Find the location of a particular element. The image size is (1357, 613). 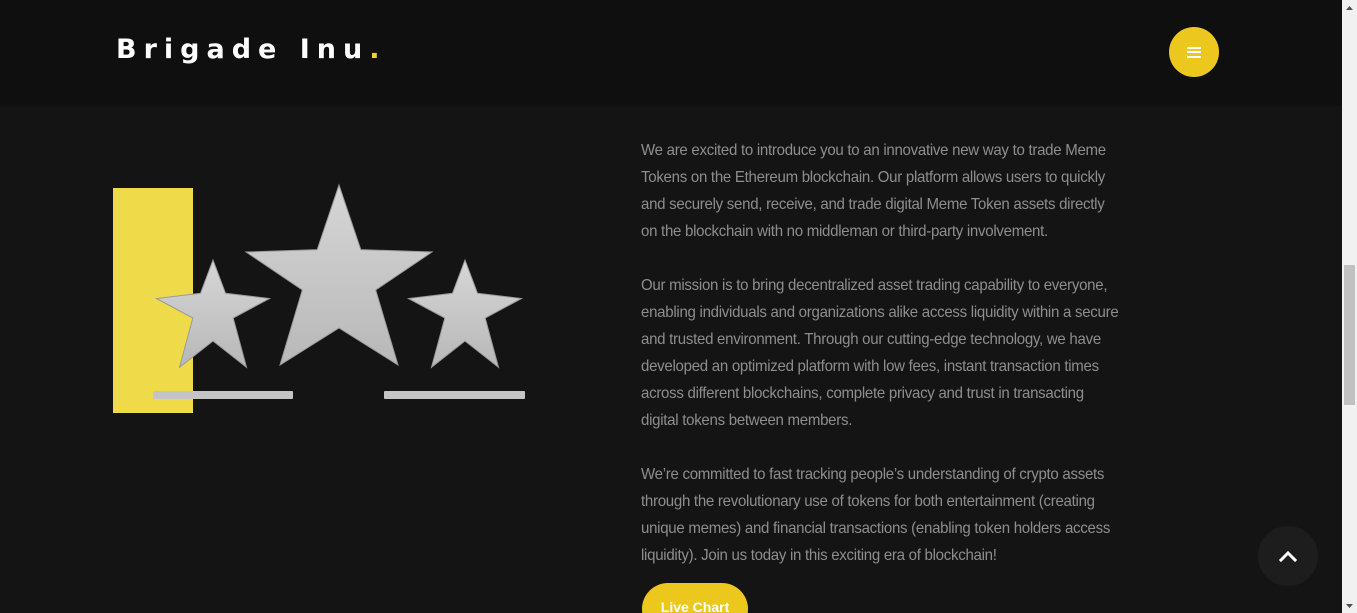

back-to-top-button is located at coordinates (1288, 556).